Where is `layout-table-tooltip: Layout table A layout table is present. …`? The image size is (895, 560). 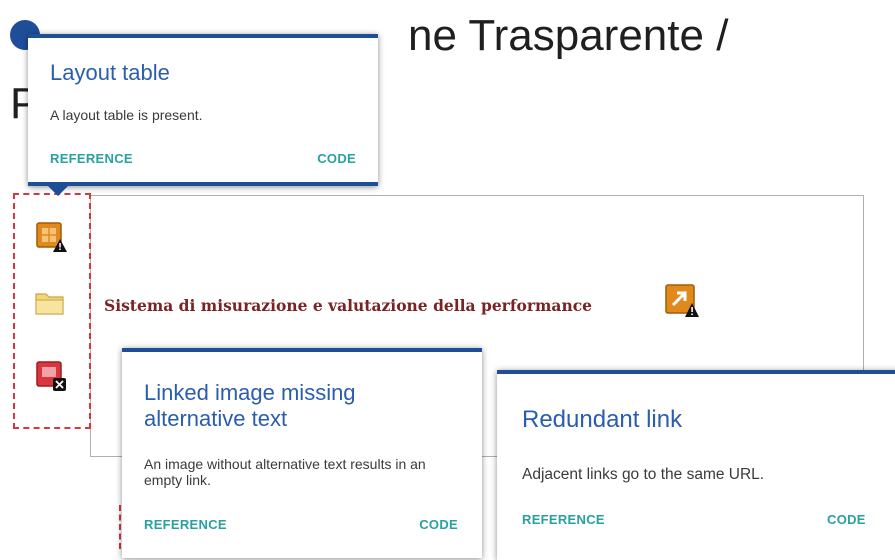
layout-table-tooltip: Layout table A layout table is present. … is located at coordinates (203, 110).